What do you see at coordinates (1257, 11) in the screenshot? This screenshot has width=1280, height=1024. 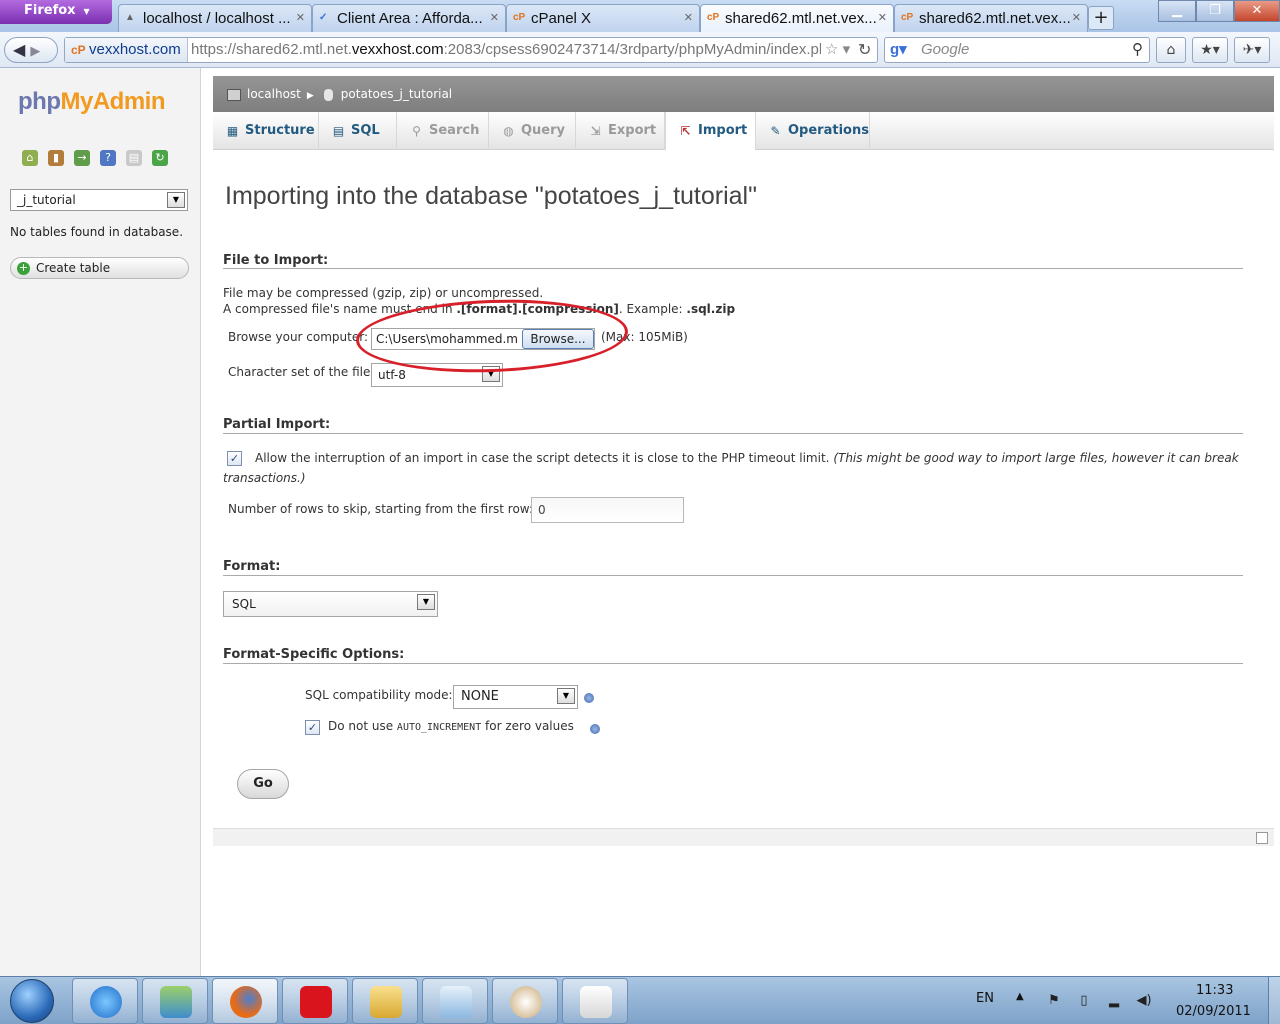 I see `window-close-button: ✕` at bounding box center [1257, 11].